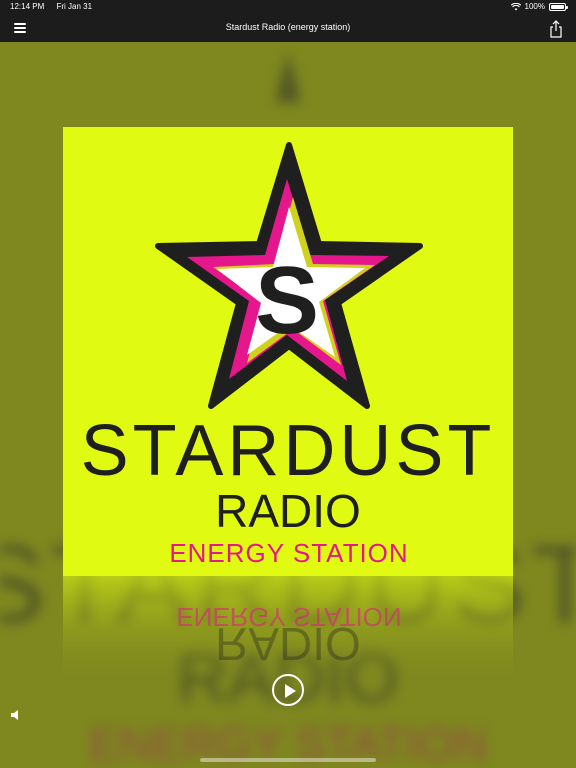 This screenshot has width=576, height=768. What do you see at coordinates (16, 715) in the screenshot?
I see `speaker-icon` at bounding box center [16, 715].